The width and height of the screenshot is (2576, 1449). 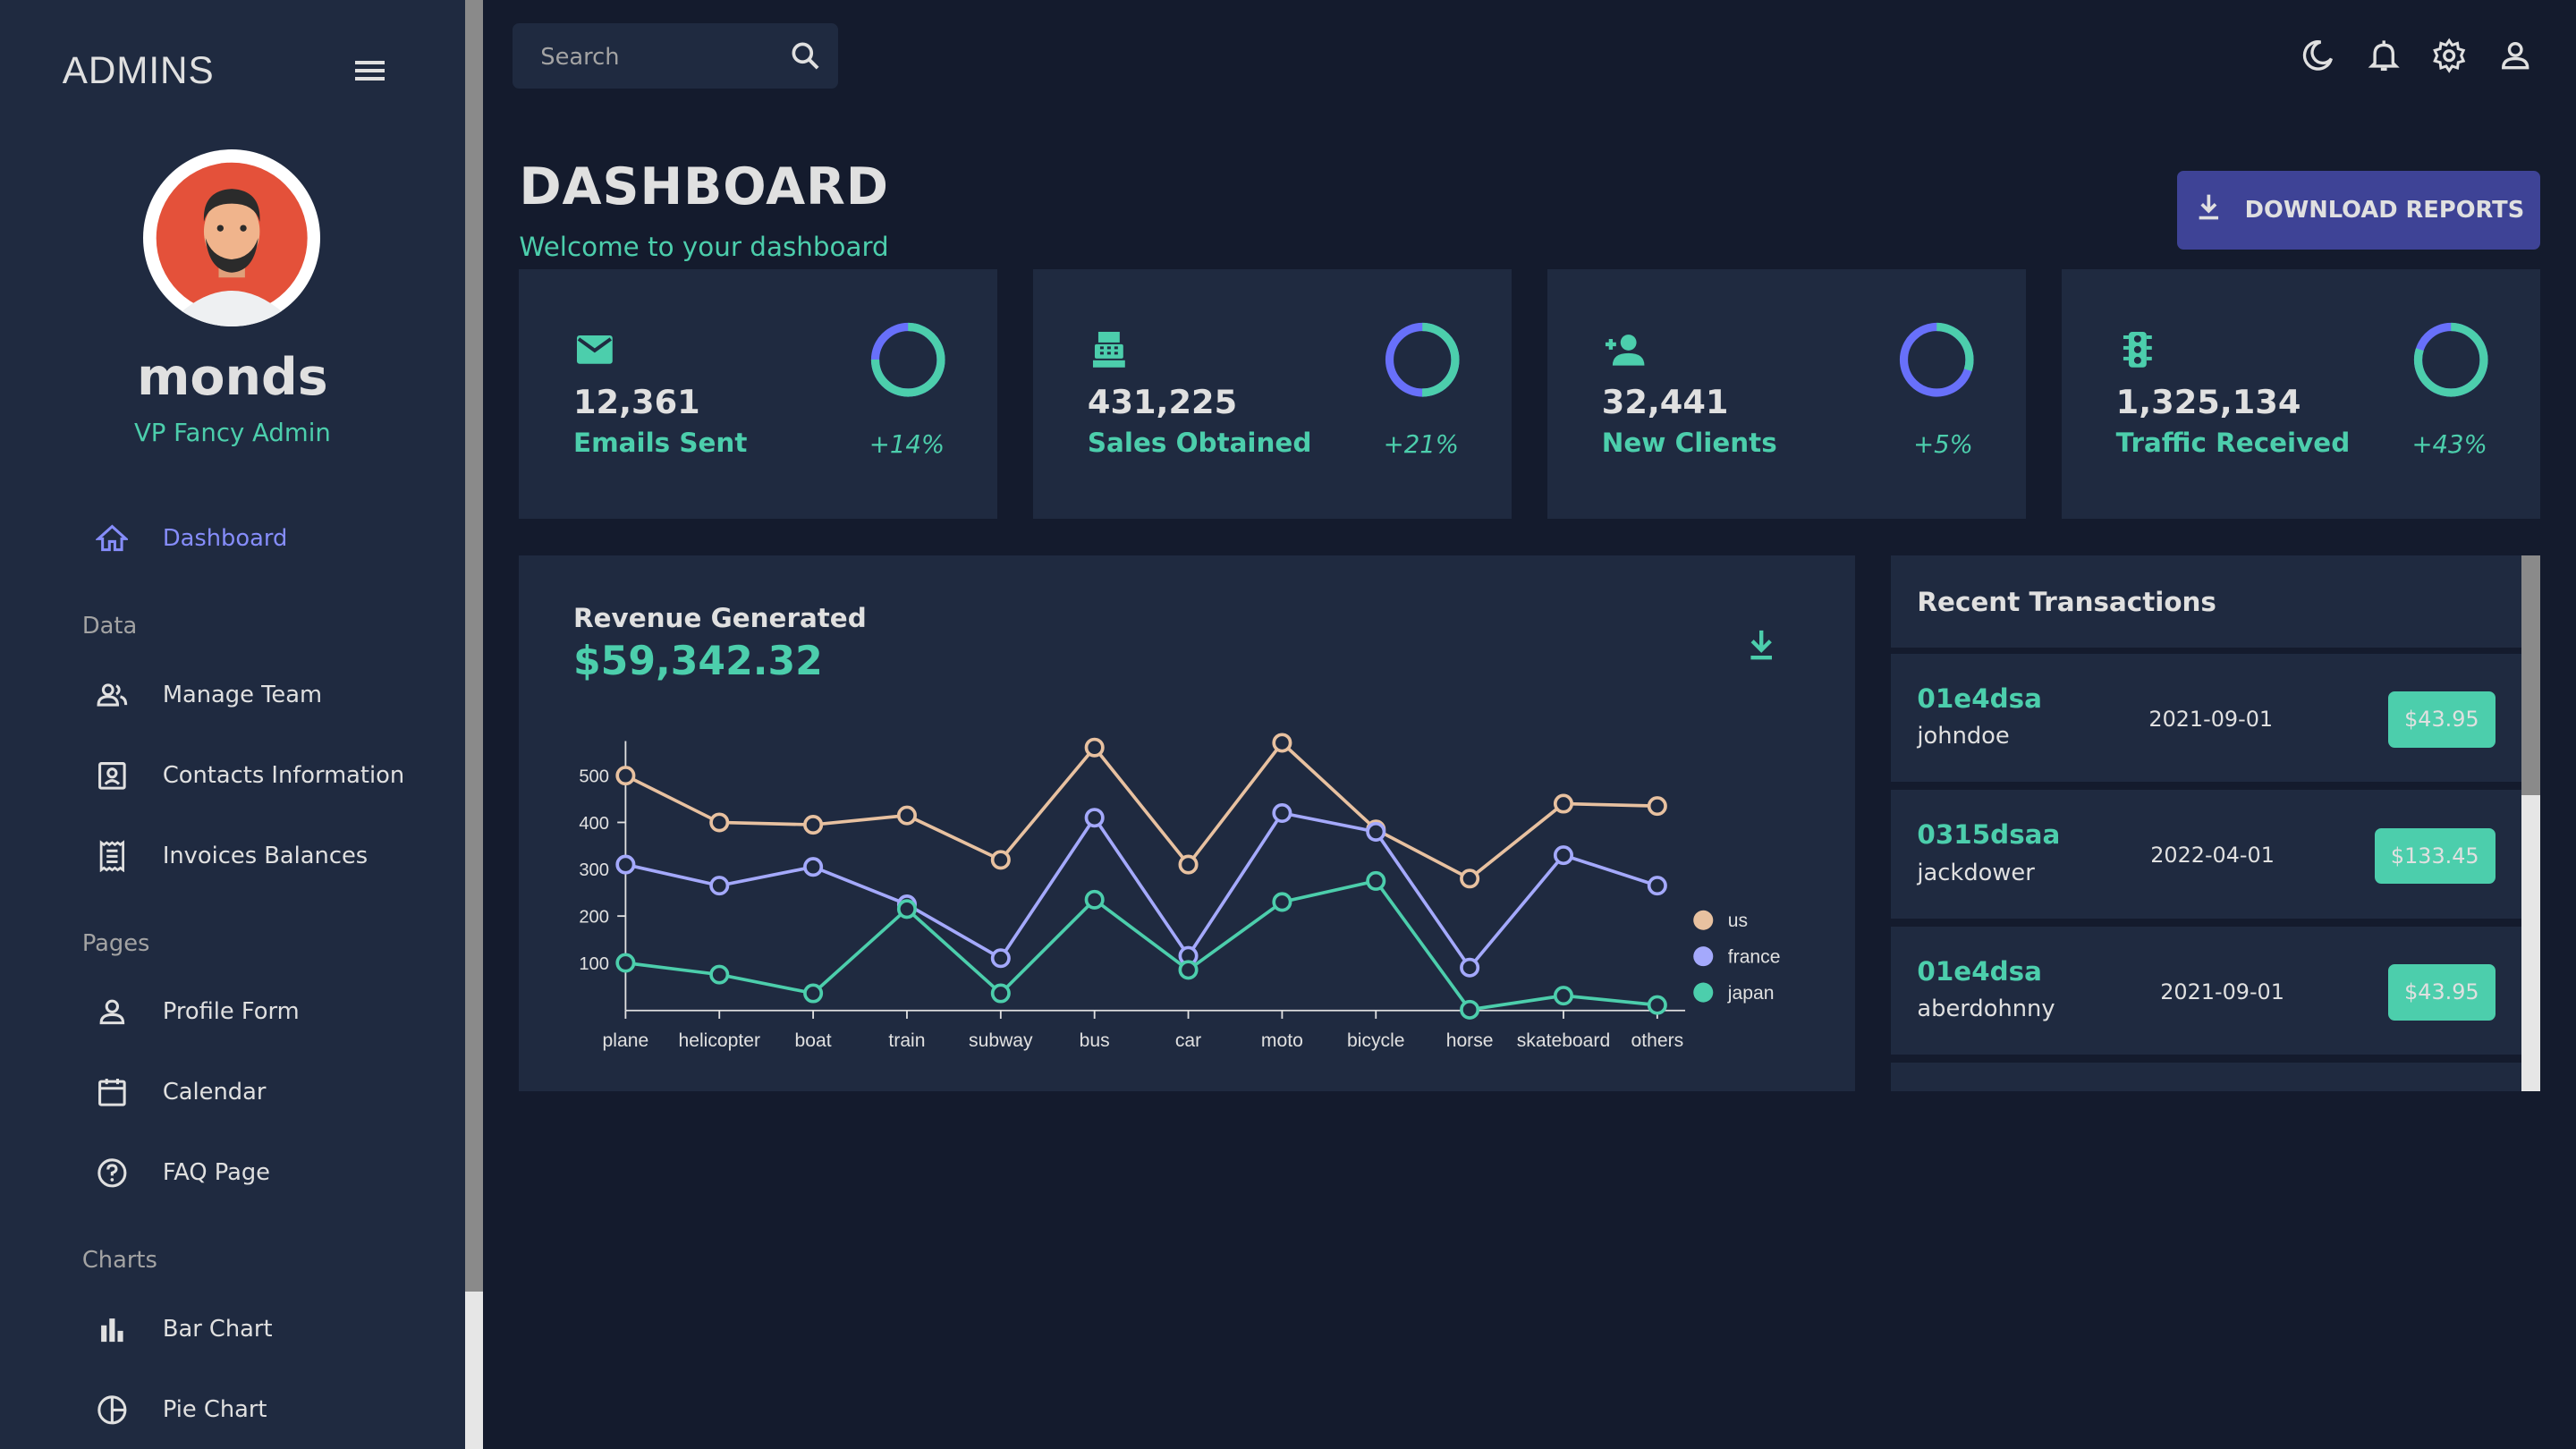 I want to click on x-tick-label: subway, so click(x=1001, y=1040).